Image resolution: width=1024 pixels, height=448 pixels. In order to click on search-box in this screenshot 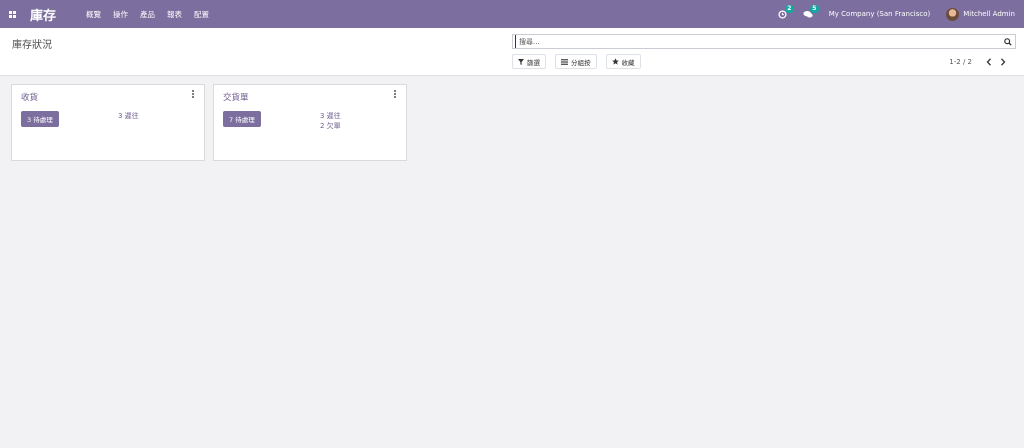, I will do `click(764, 41)`.